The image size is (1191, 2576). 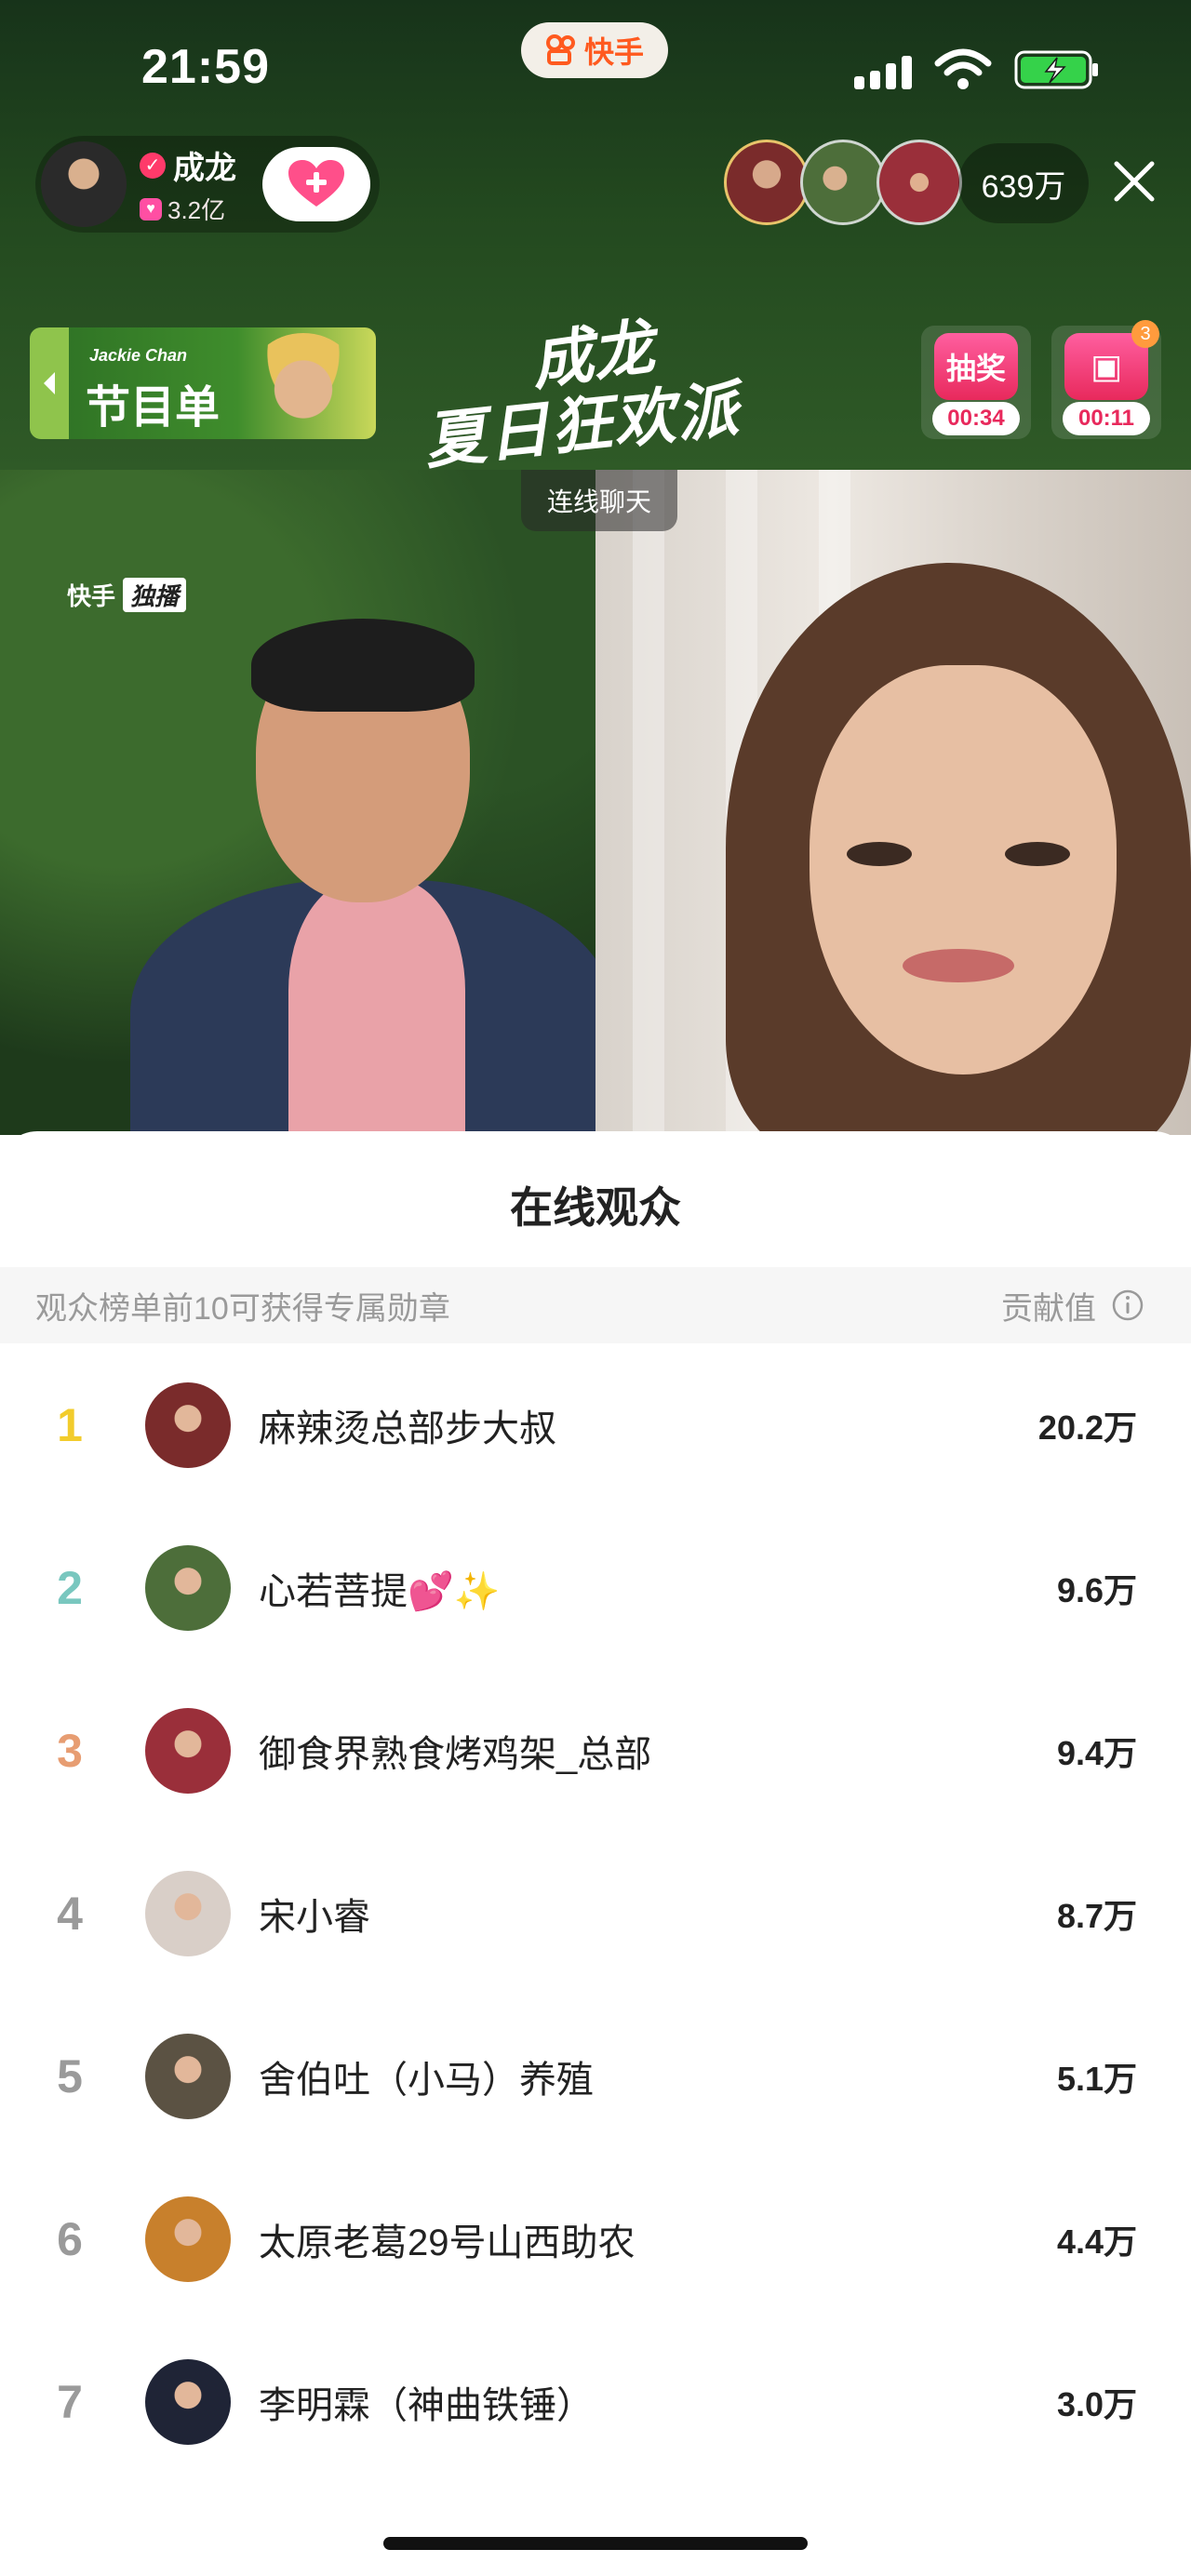 I want to click on rank-number: 7, so click(x=70, y=2401).